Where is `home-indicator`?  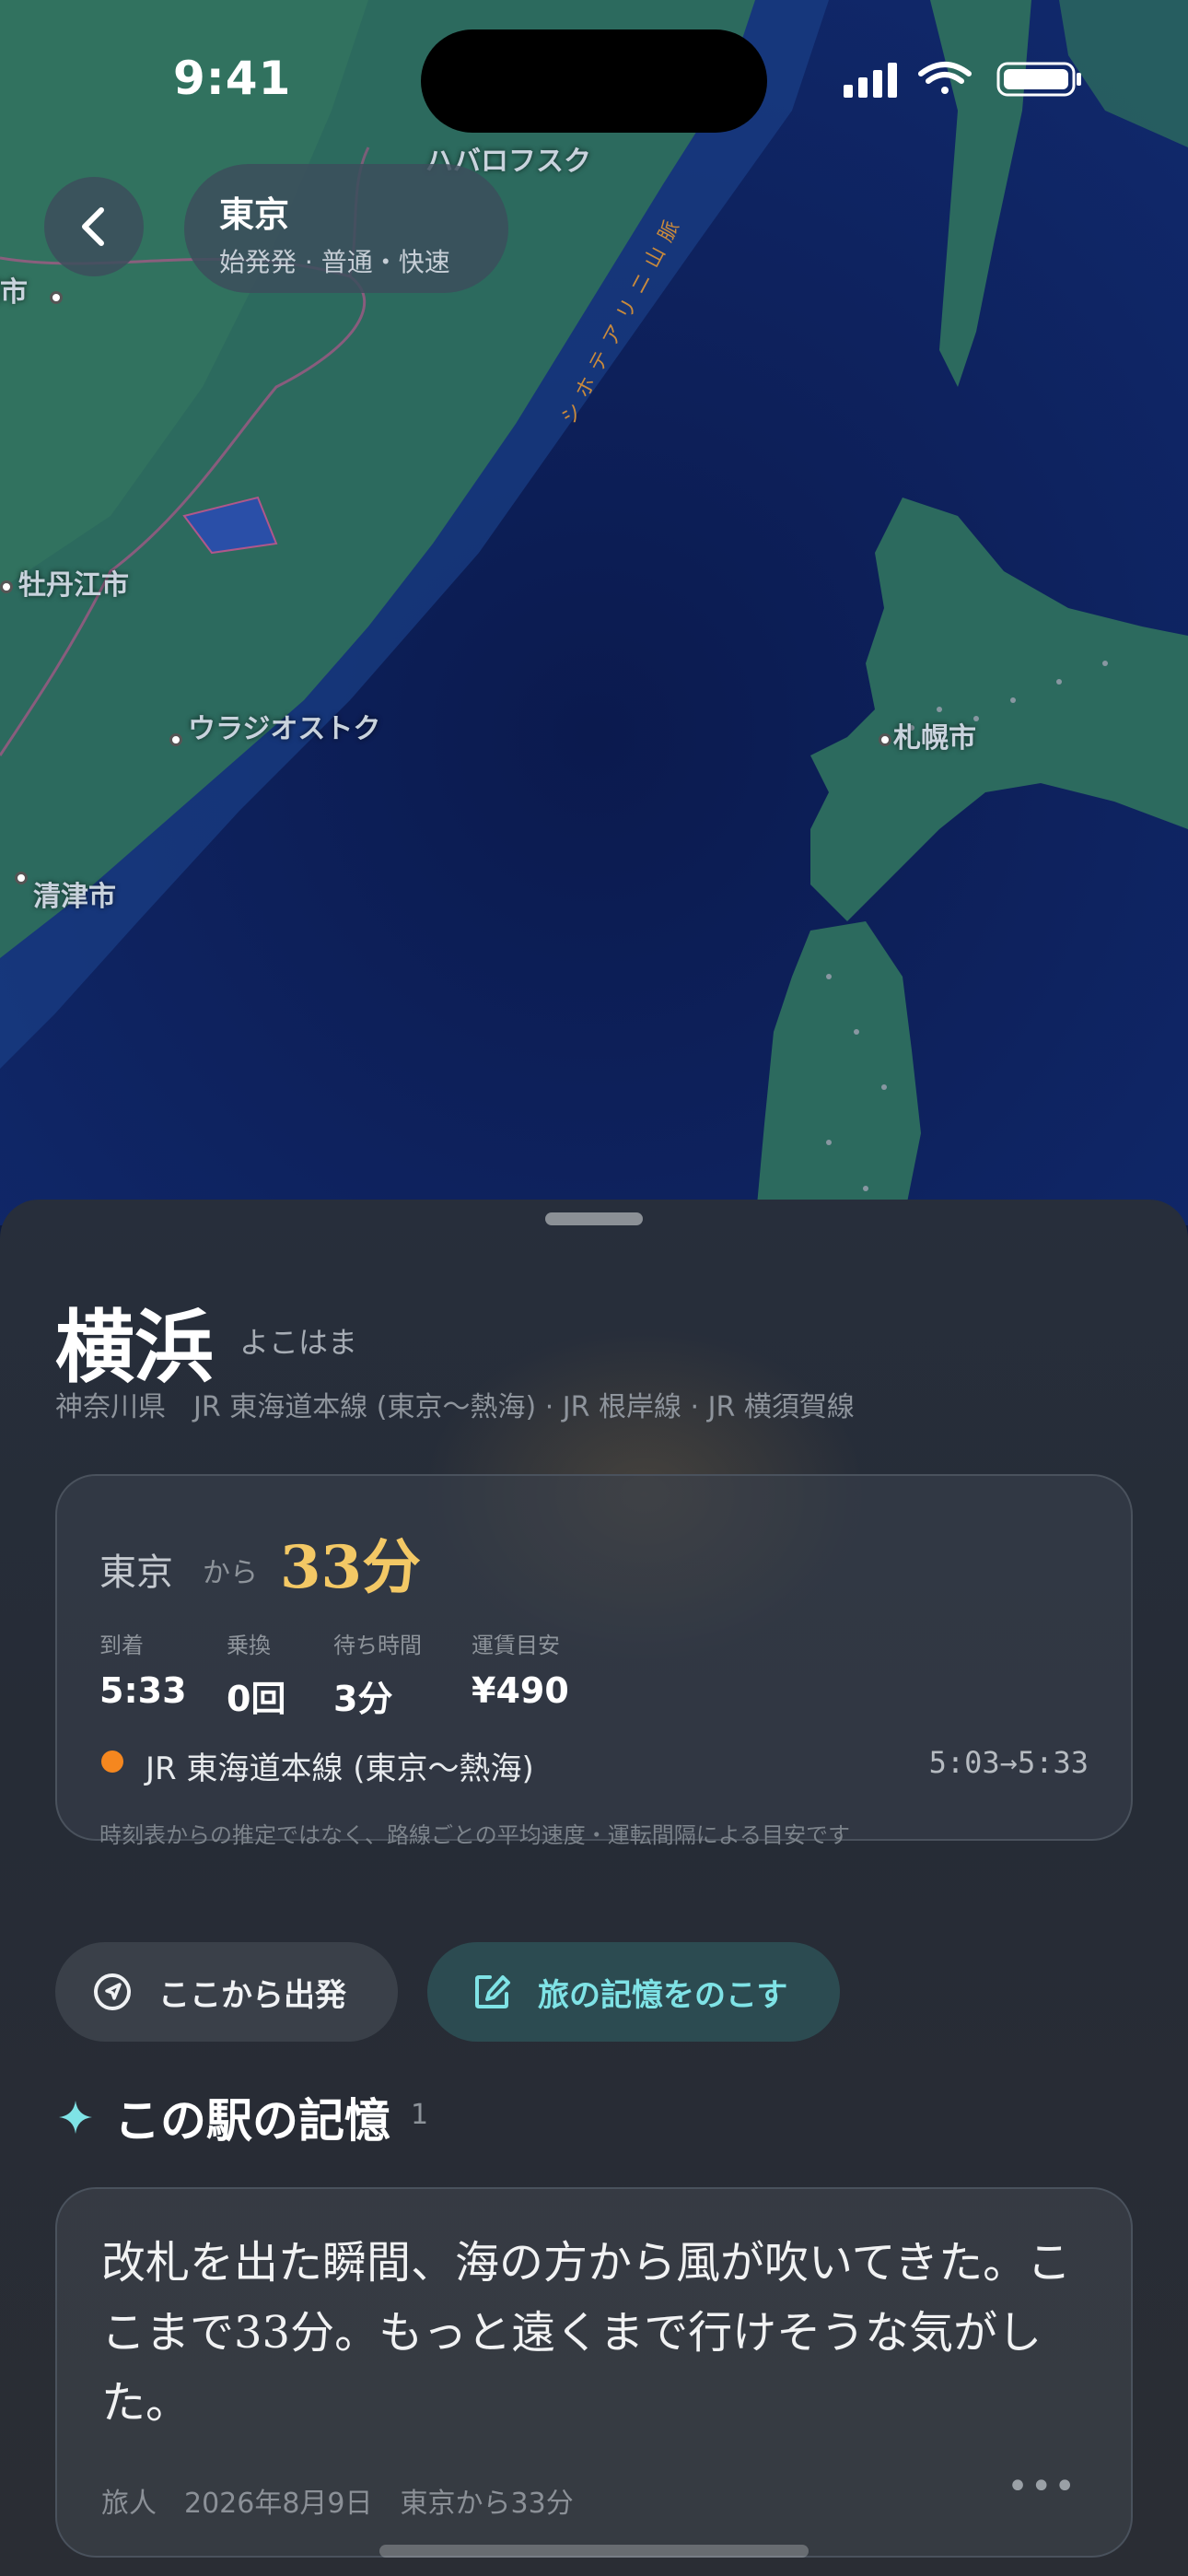 home-indicator is located at coordinates (594, 2551).